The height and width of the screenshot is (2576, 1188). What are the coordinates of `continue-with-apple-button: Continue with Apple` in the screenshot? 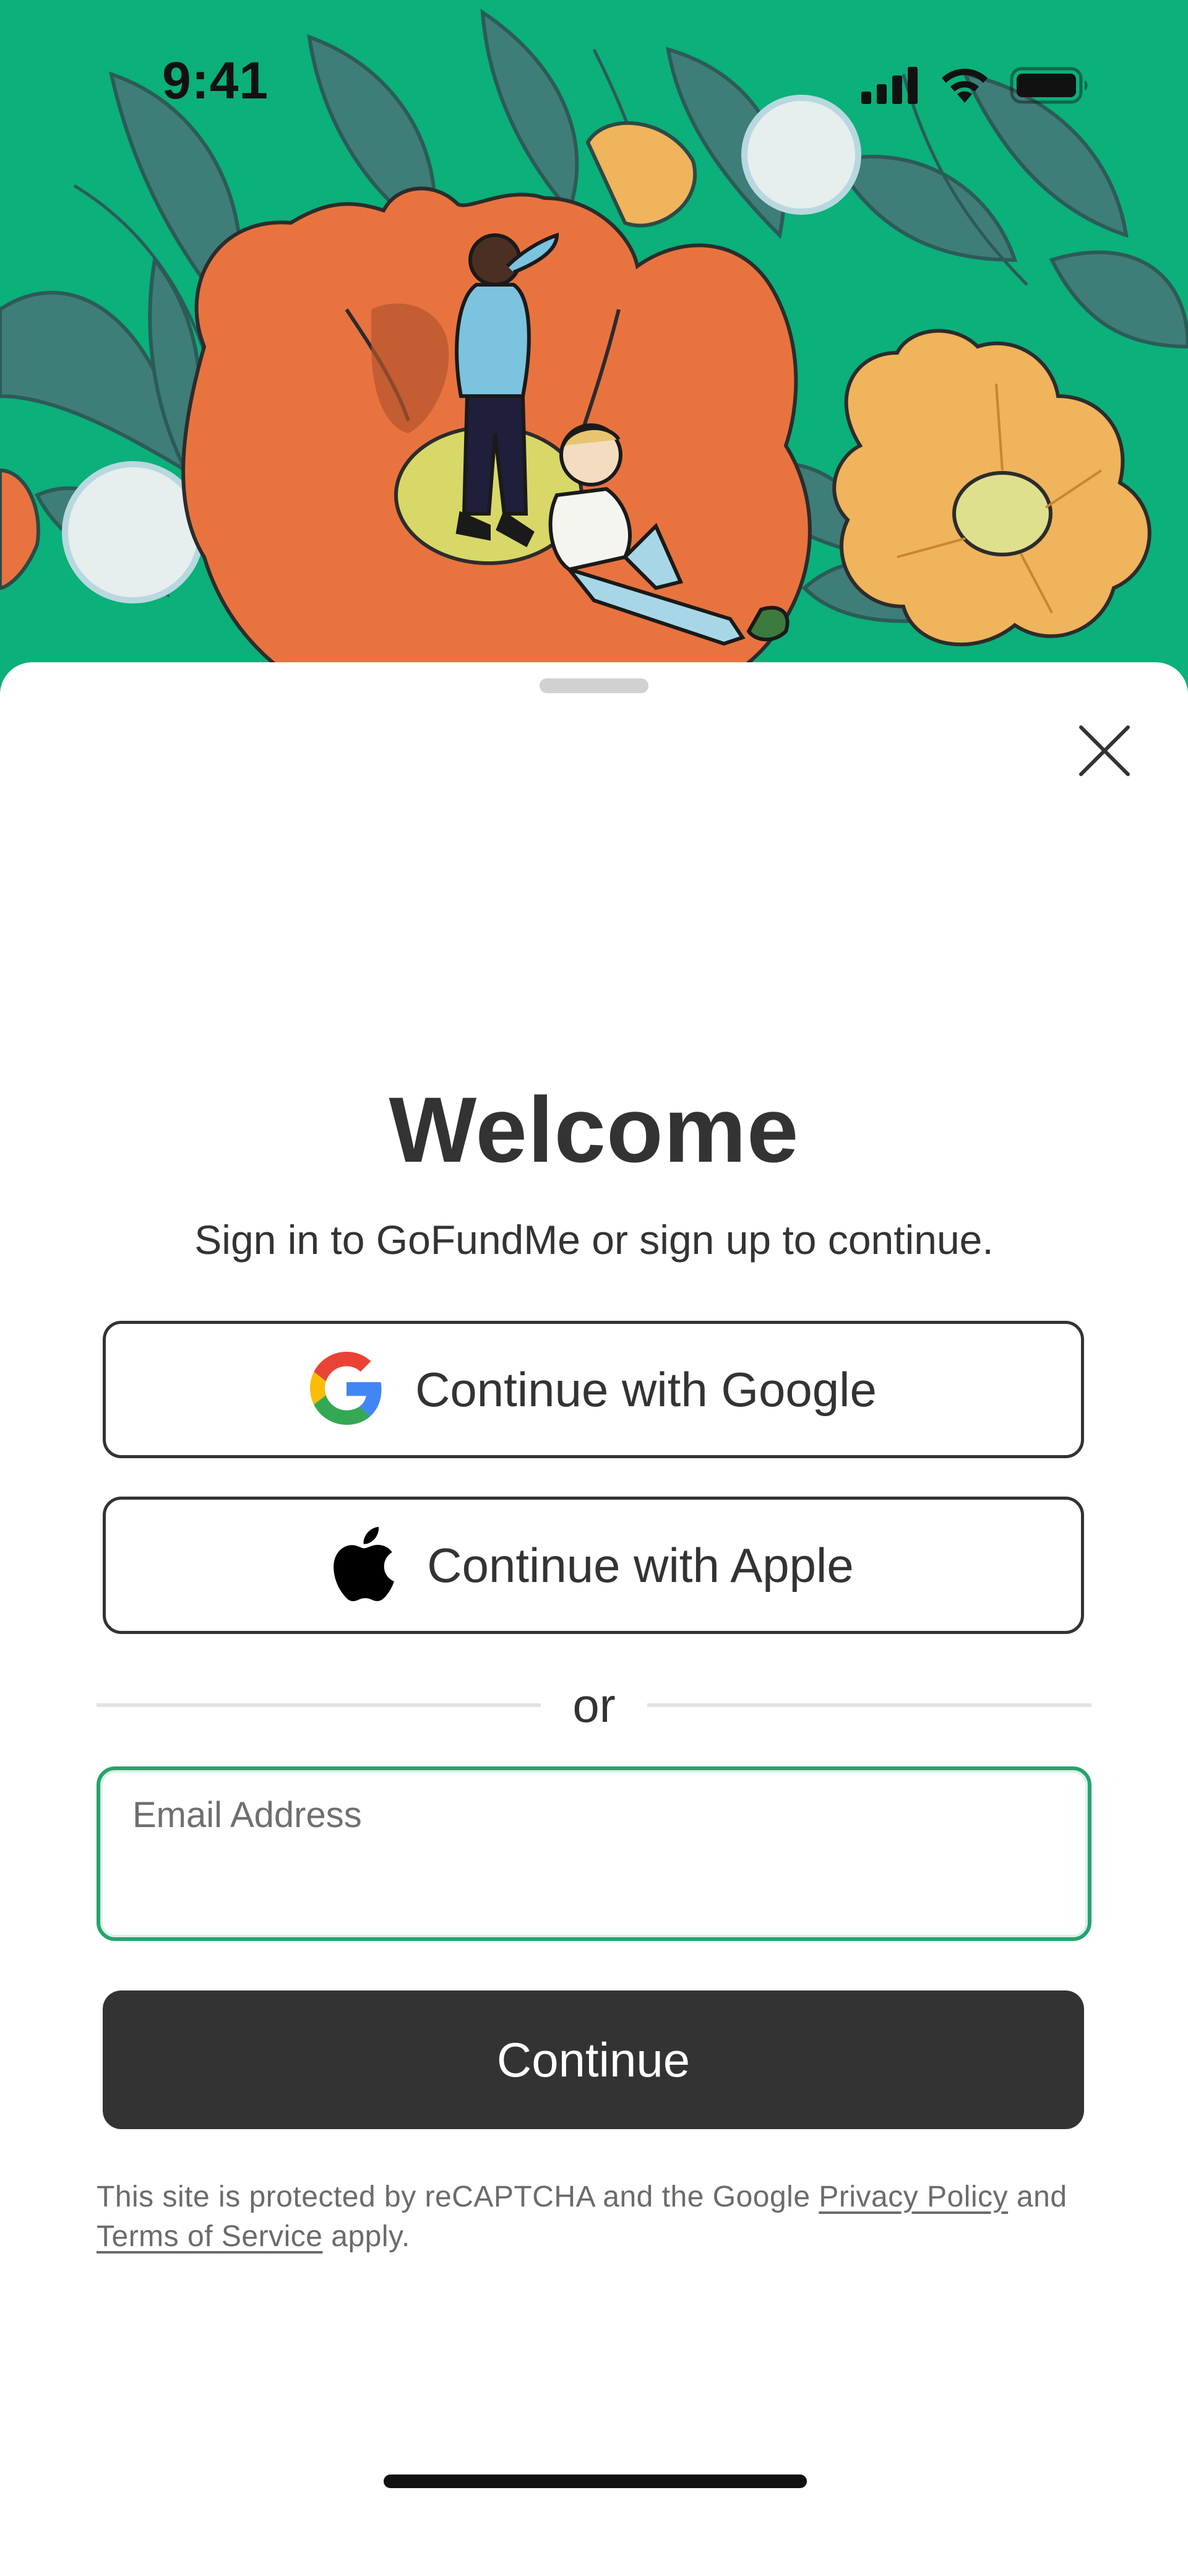 It's located at (593, 1565).